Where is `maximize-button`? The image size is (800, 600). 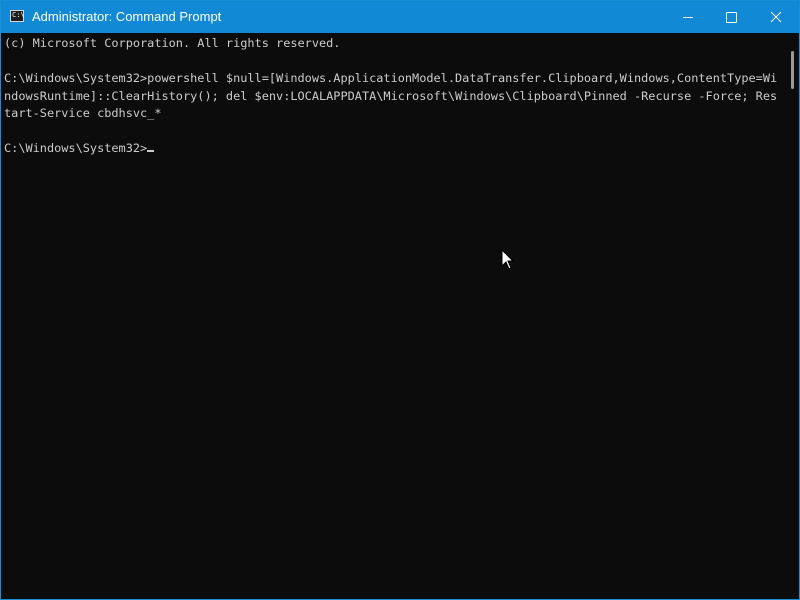
maximize-button is located at coordinates (731, 17).